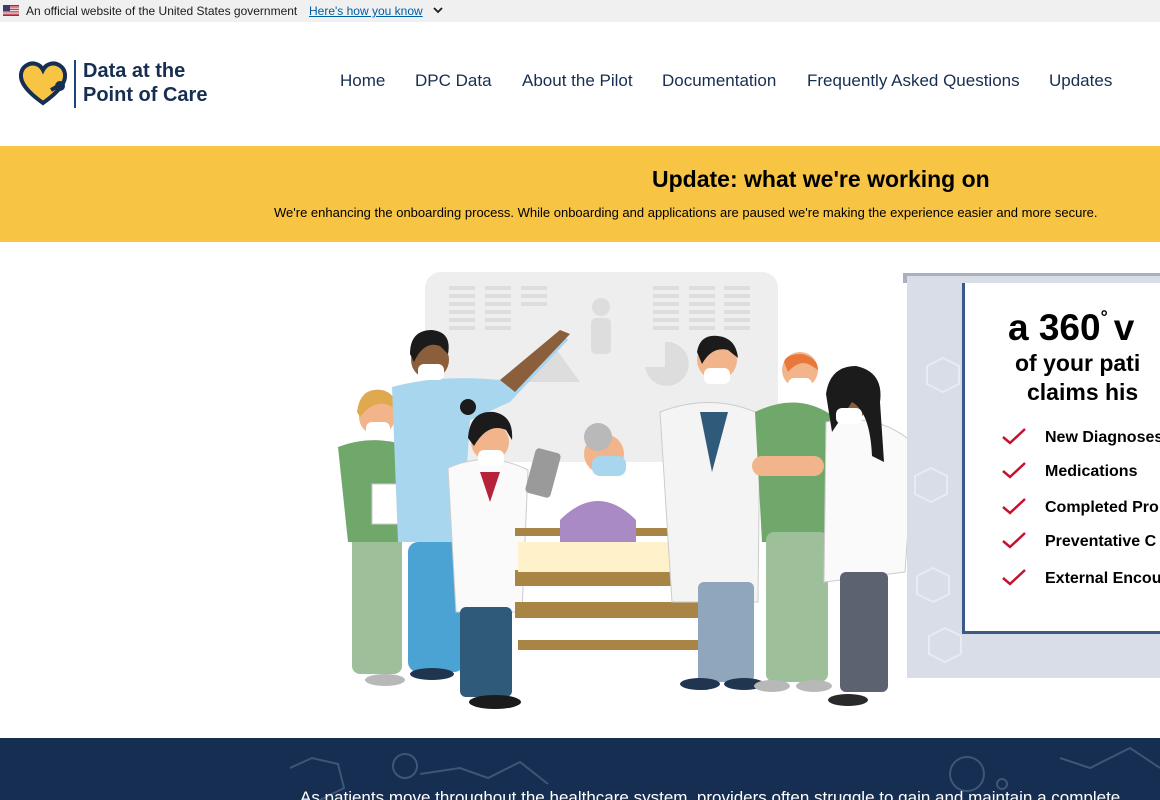  What do you see at coordinates (134, 71) in the screenshot?
I see `site-title-line1: Data at the` at bounding box center [134, 71].